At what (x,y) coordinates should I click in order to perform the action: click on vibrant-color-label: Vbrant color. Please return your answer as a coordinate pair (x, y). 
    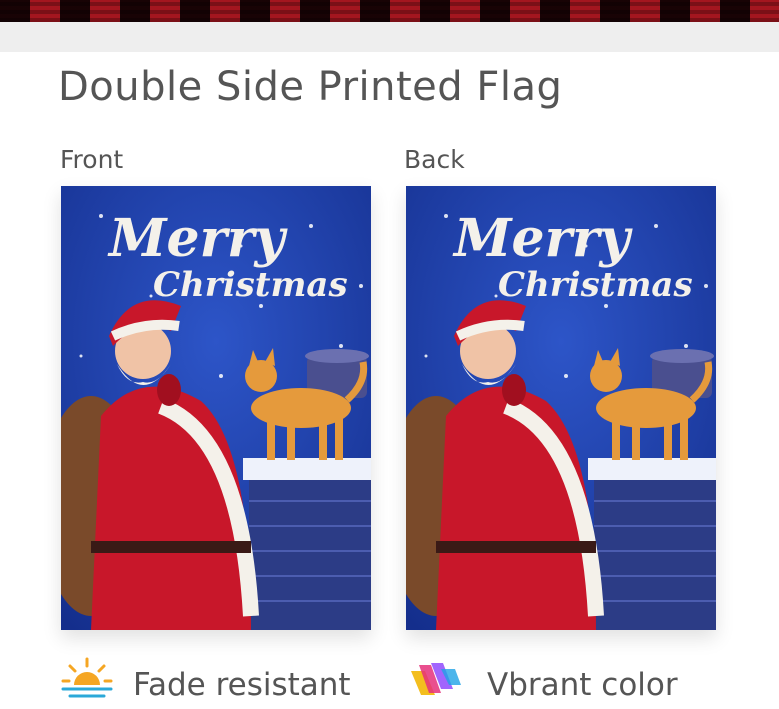
    Looking at the image, I should click on (582, 685).